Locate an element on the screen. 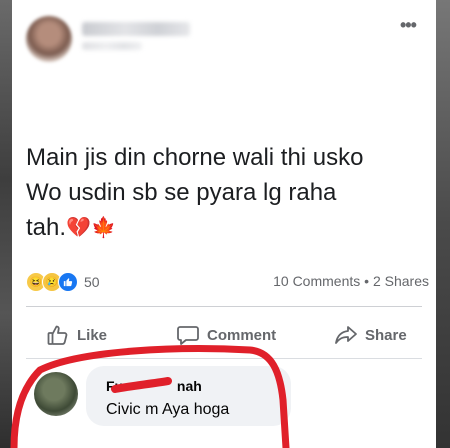 This screenshot has height=448, width=450. comment-bubble-icon is located at coordinates (188, 335).